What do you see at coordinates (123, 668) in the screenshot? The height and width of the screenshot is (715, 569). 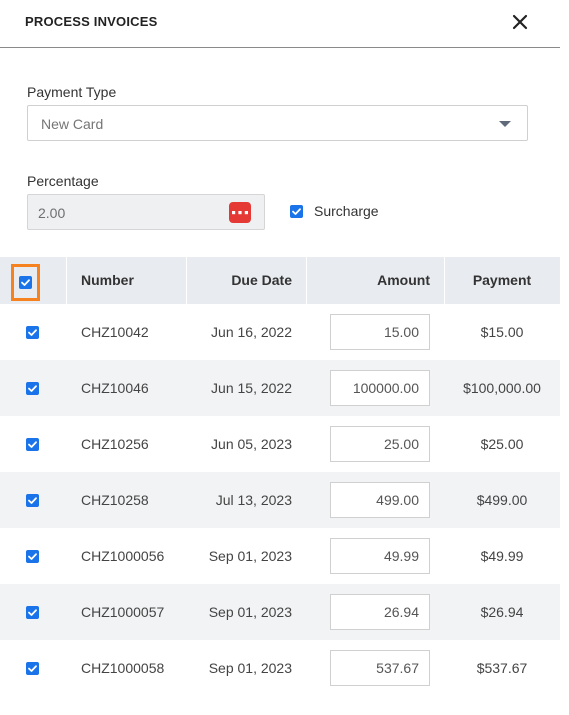 I see `invoice-number: CHZ1000058` at bounding box center [123, 668].